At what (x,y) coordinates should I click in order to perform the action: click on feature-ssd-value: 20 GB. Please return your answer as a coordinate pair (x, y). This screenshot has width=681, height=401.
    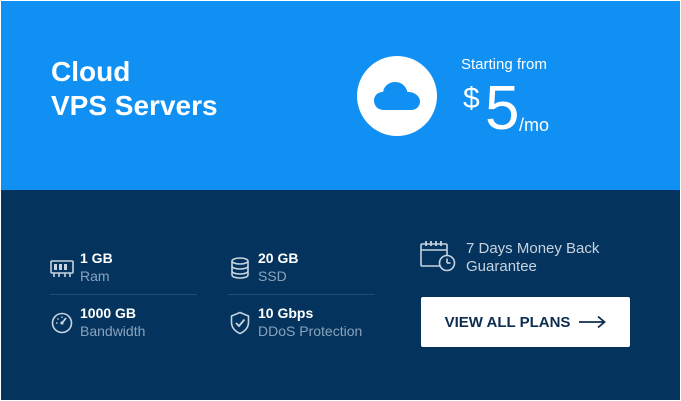
    Looking at the image, I should click on (278, 258).